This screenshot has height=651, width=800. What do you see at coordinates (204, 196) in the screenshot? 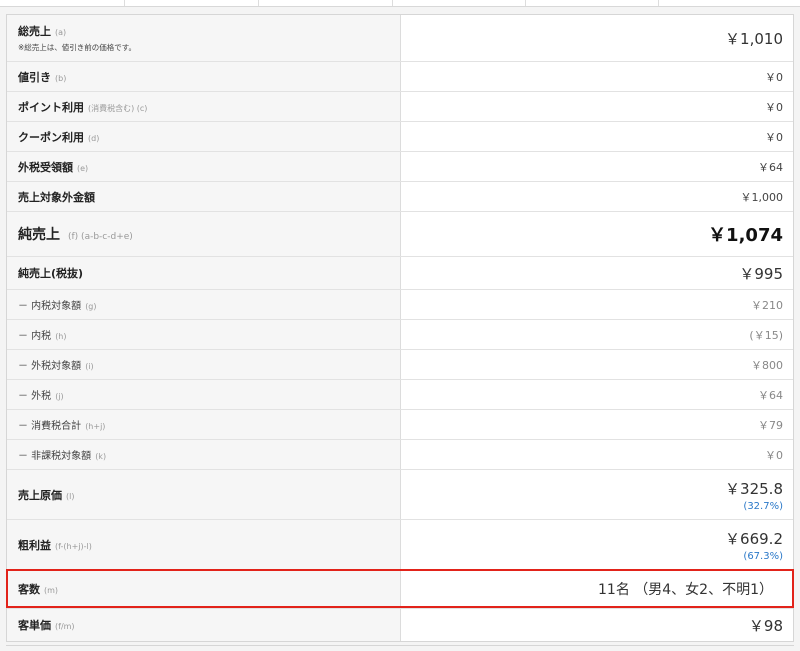
I see `row-label: 売上対象外金額` at bounding box center [204, 196].